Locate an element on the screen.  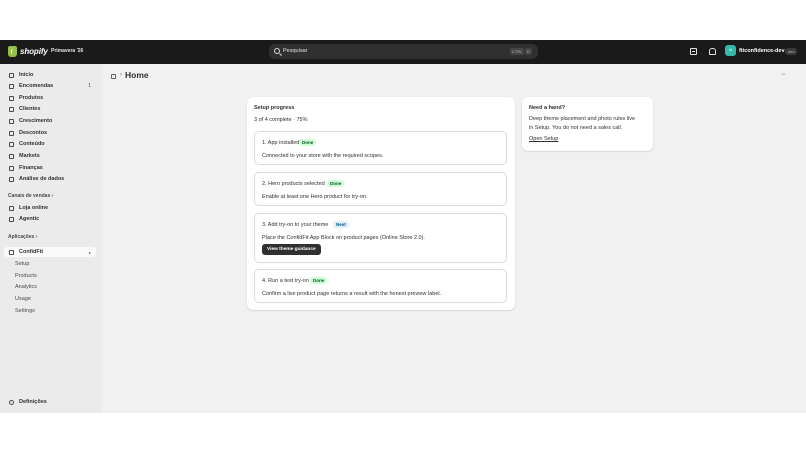
target-icon is located at coordinates (11, 121).